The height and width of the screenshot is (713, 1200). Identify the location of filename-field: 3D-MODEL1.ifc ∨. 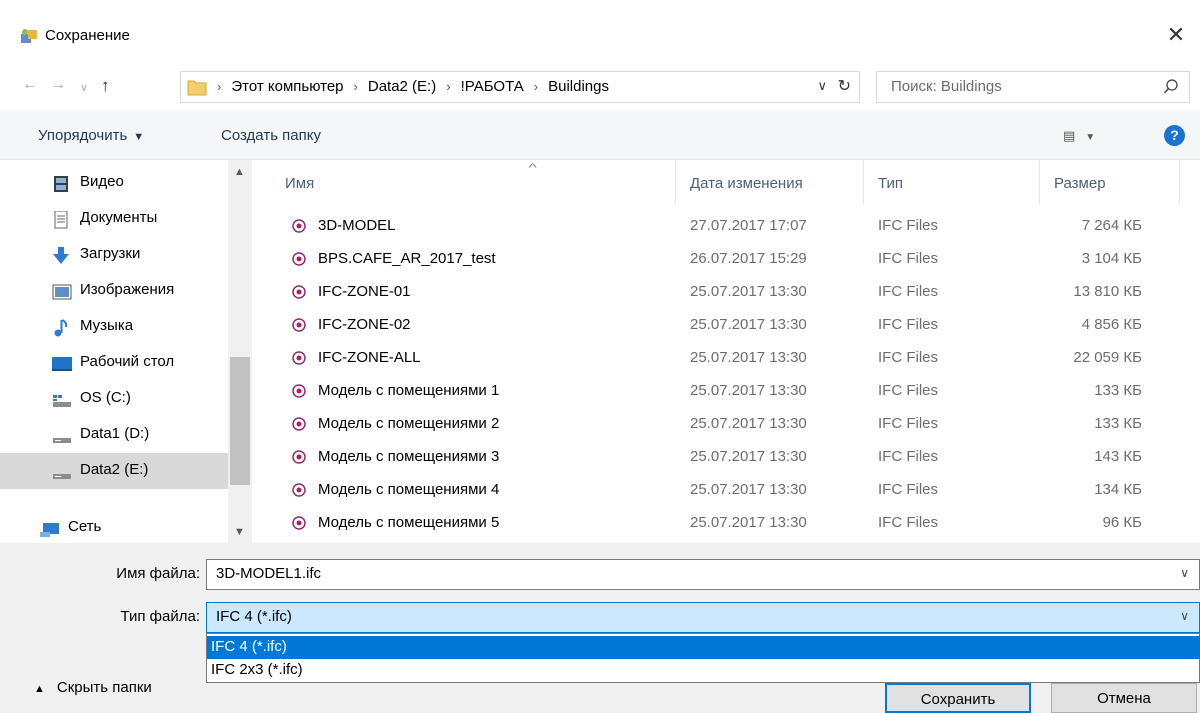
(703, 574).